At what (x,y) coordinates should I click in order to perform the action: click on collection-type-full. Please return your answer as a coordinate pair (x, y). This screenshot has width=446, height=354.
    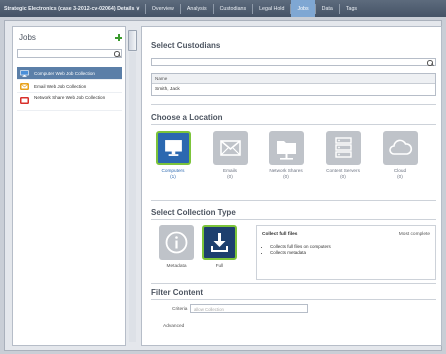
    Looking at the image, I should click on (219, 242).